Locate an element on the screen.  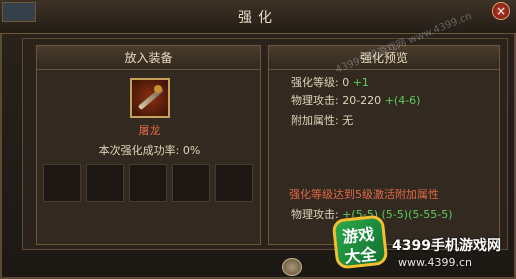
extra-attribute-row: 附加属性: 无 is located at coordinates (322, 120).